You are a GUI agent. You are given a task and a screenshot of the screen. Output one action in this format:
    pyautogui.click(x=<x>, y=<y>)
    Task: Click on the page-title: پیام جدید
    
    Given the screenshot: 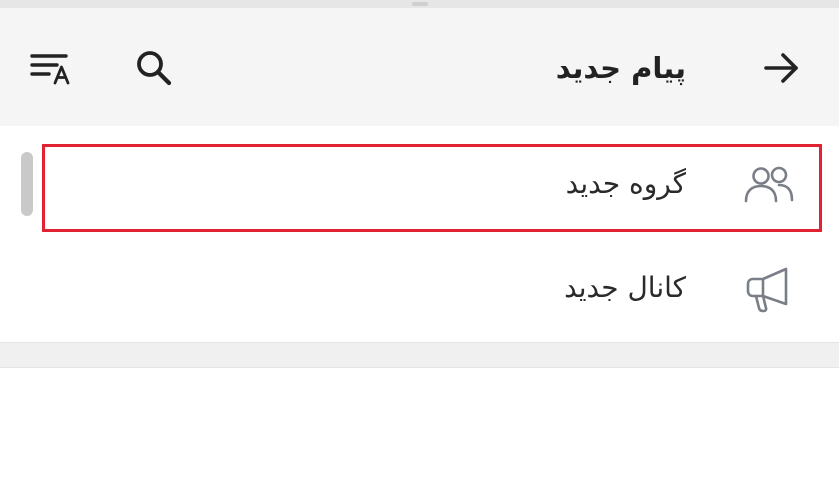 What is the action you would take?
    pyautogui.click(x=620, y=68)
    